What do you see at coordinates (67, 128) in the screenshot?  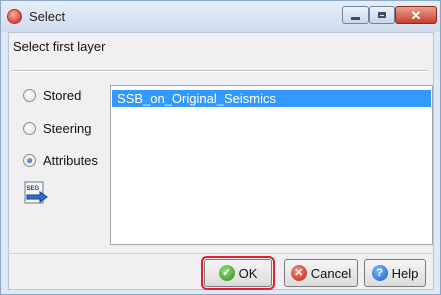 I see `radio-steering-label: Steering` at bounding box center [67, 128].